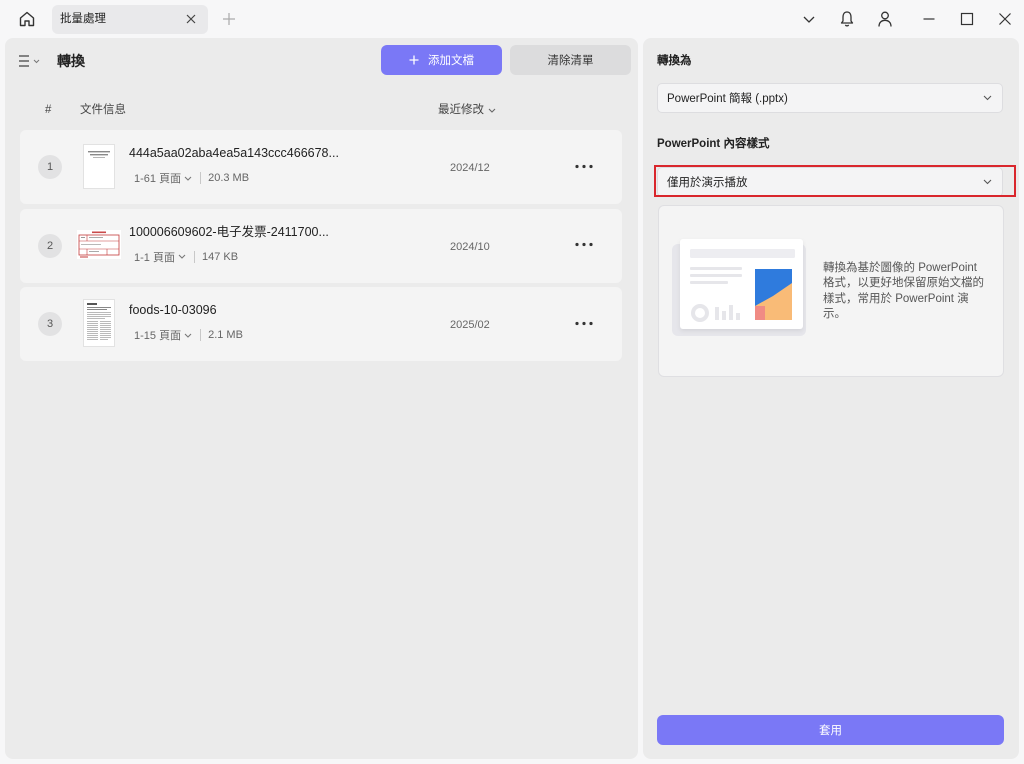 The width and height of the screenshot is (1024, 764). Describe the element at coordinates (512, 19) in the screenshot. I see `title-bar: 批量處理` at that location.